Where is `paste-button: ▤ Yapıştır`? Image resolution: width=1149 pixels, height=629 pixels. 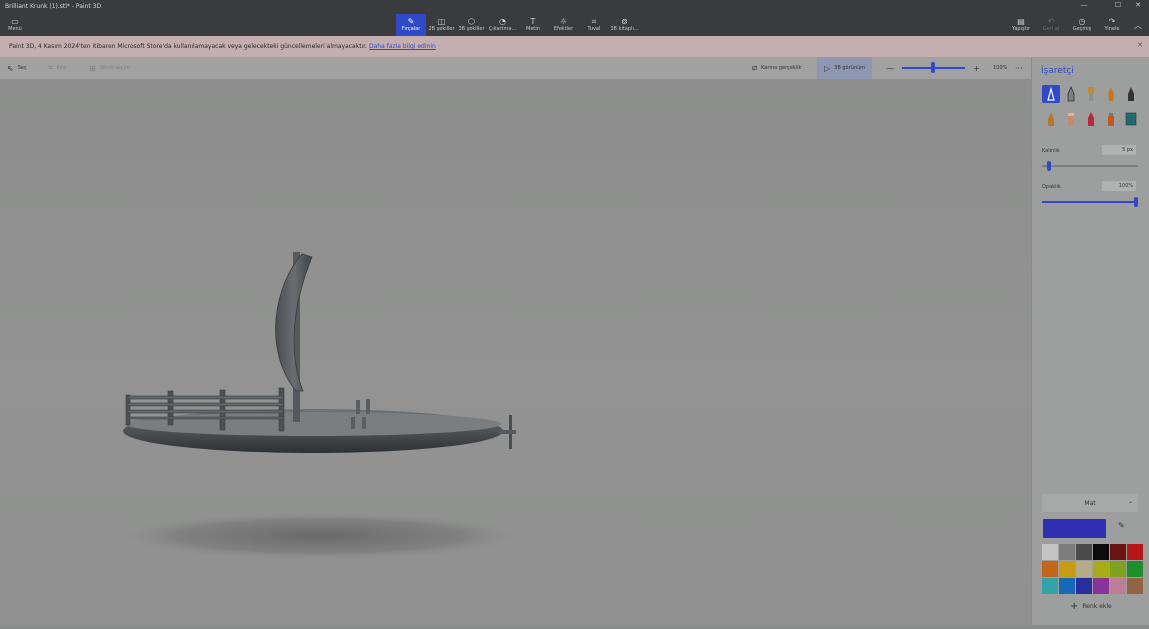
paste-button: ▤ Yapıştır is located at coordinates (1021, 25).